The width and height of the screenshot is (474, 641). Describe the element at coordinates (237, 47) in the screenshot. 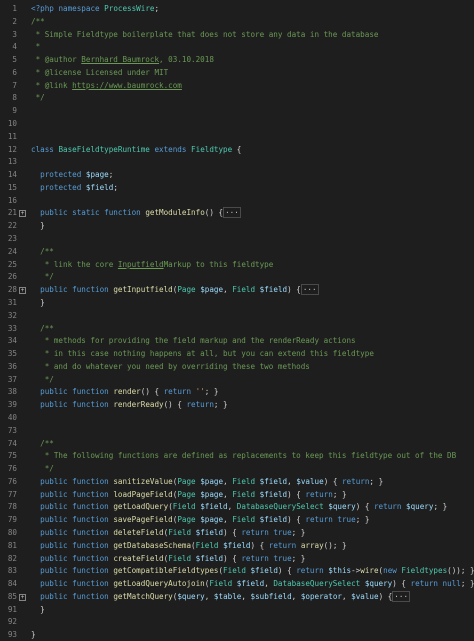

I see `code-line: 4 *` at that location.